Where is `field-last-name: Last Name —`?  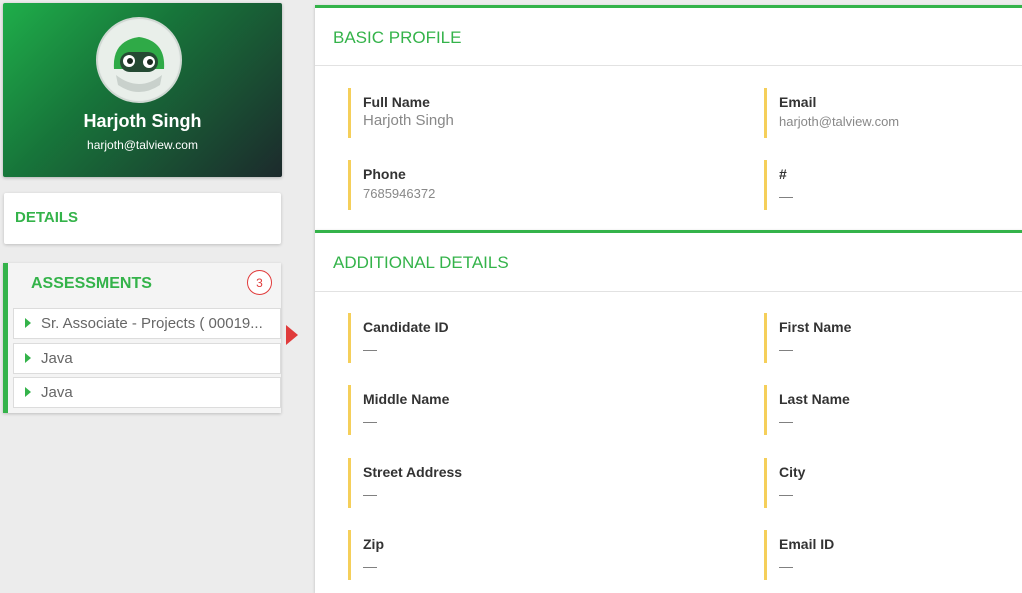
field-last-name: Last Name — is located at coordinates (807, 410).